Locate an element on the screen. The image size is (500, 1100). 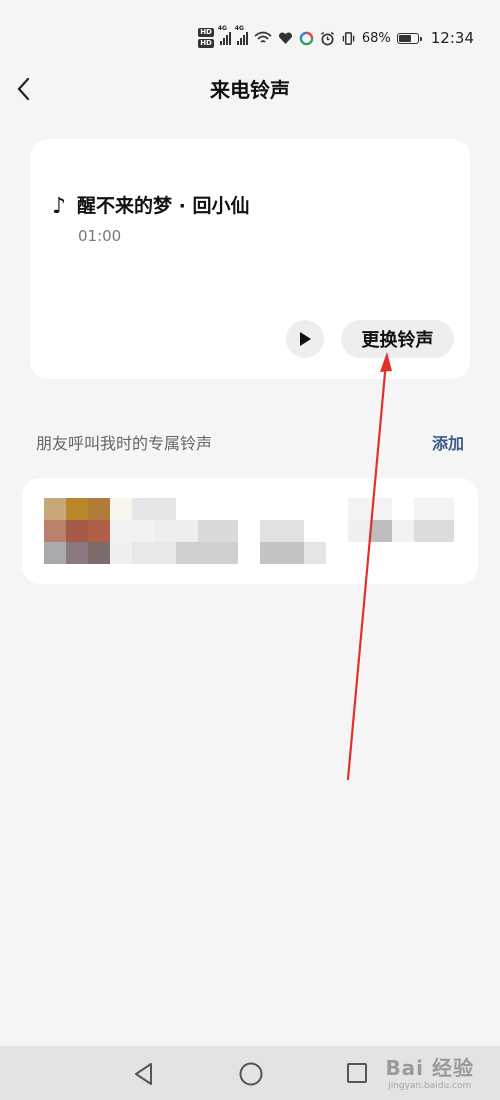
status-icons: HD HD 4G 4G 68% 12:34 is located at coordinates (336, 37).